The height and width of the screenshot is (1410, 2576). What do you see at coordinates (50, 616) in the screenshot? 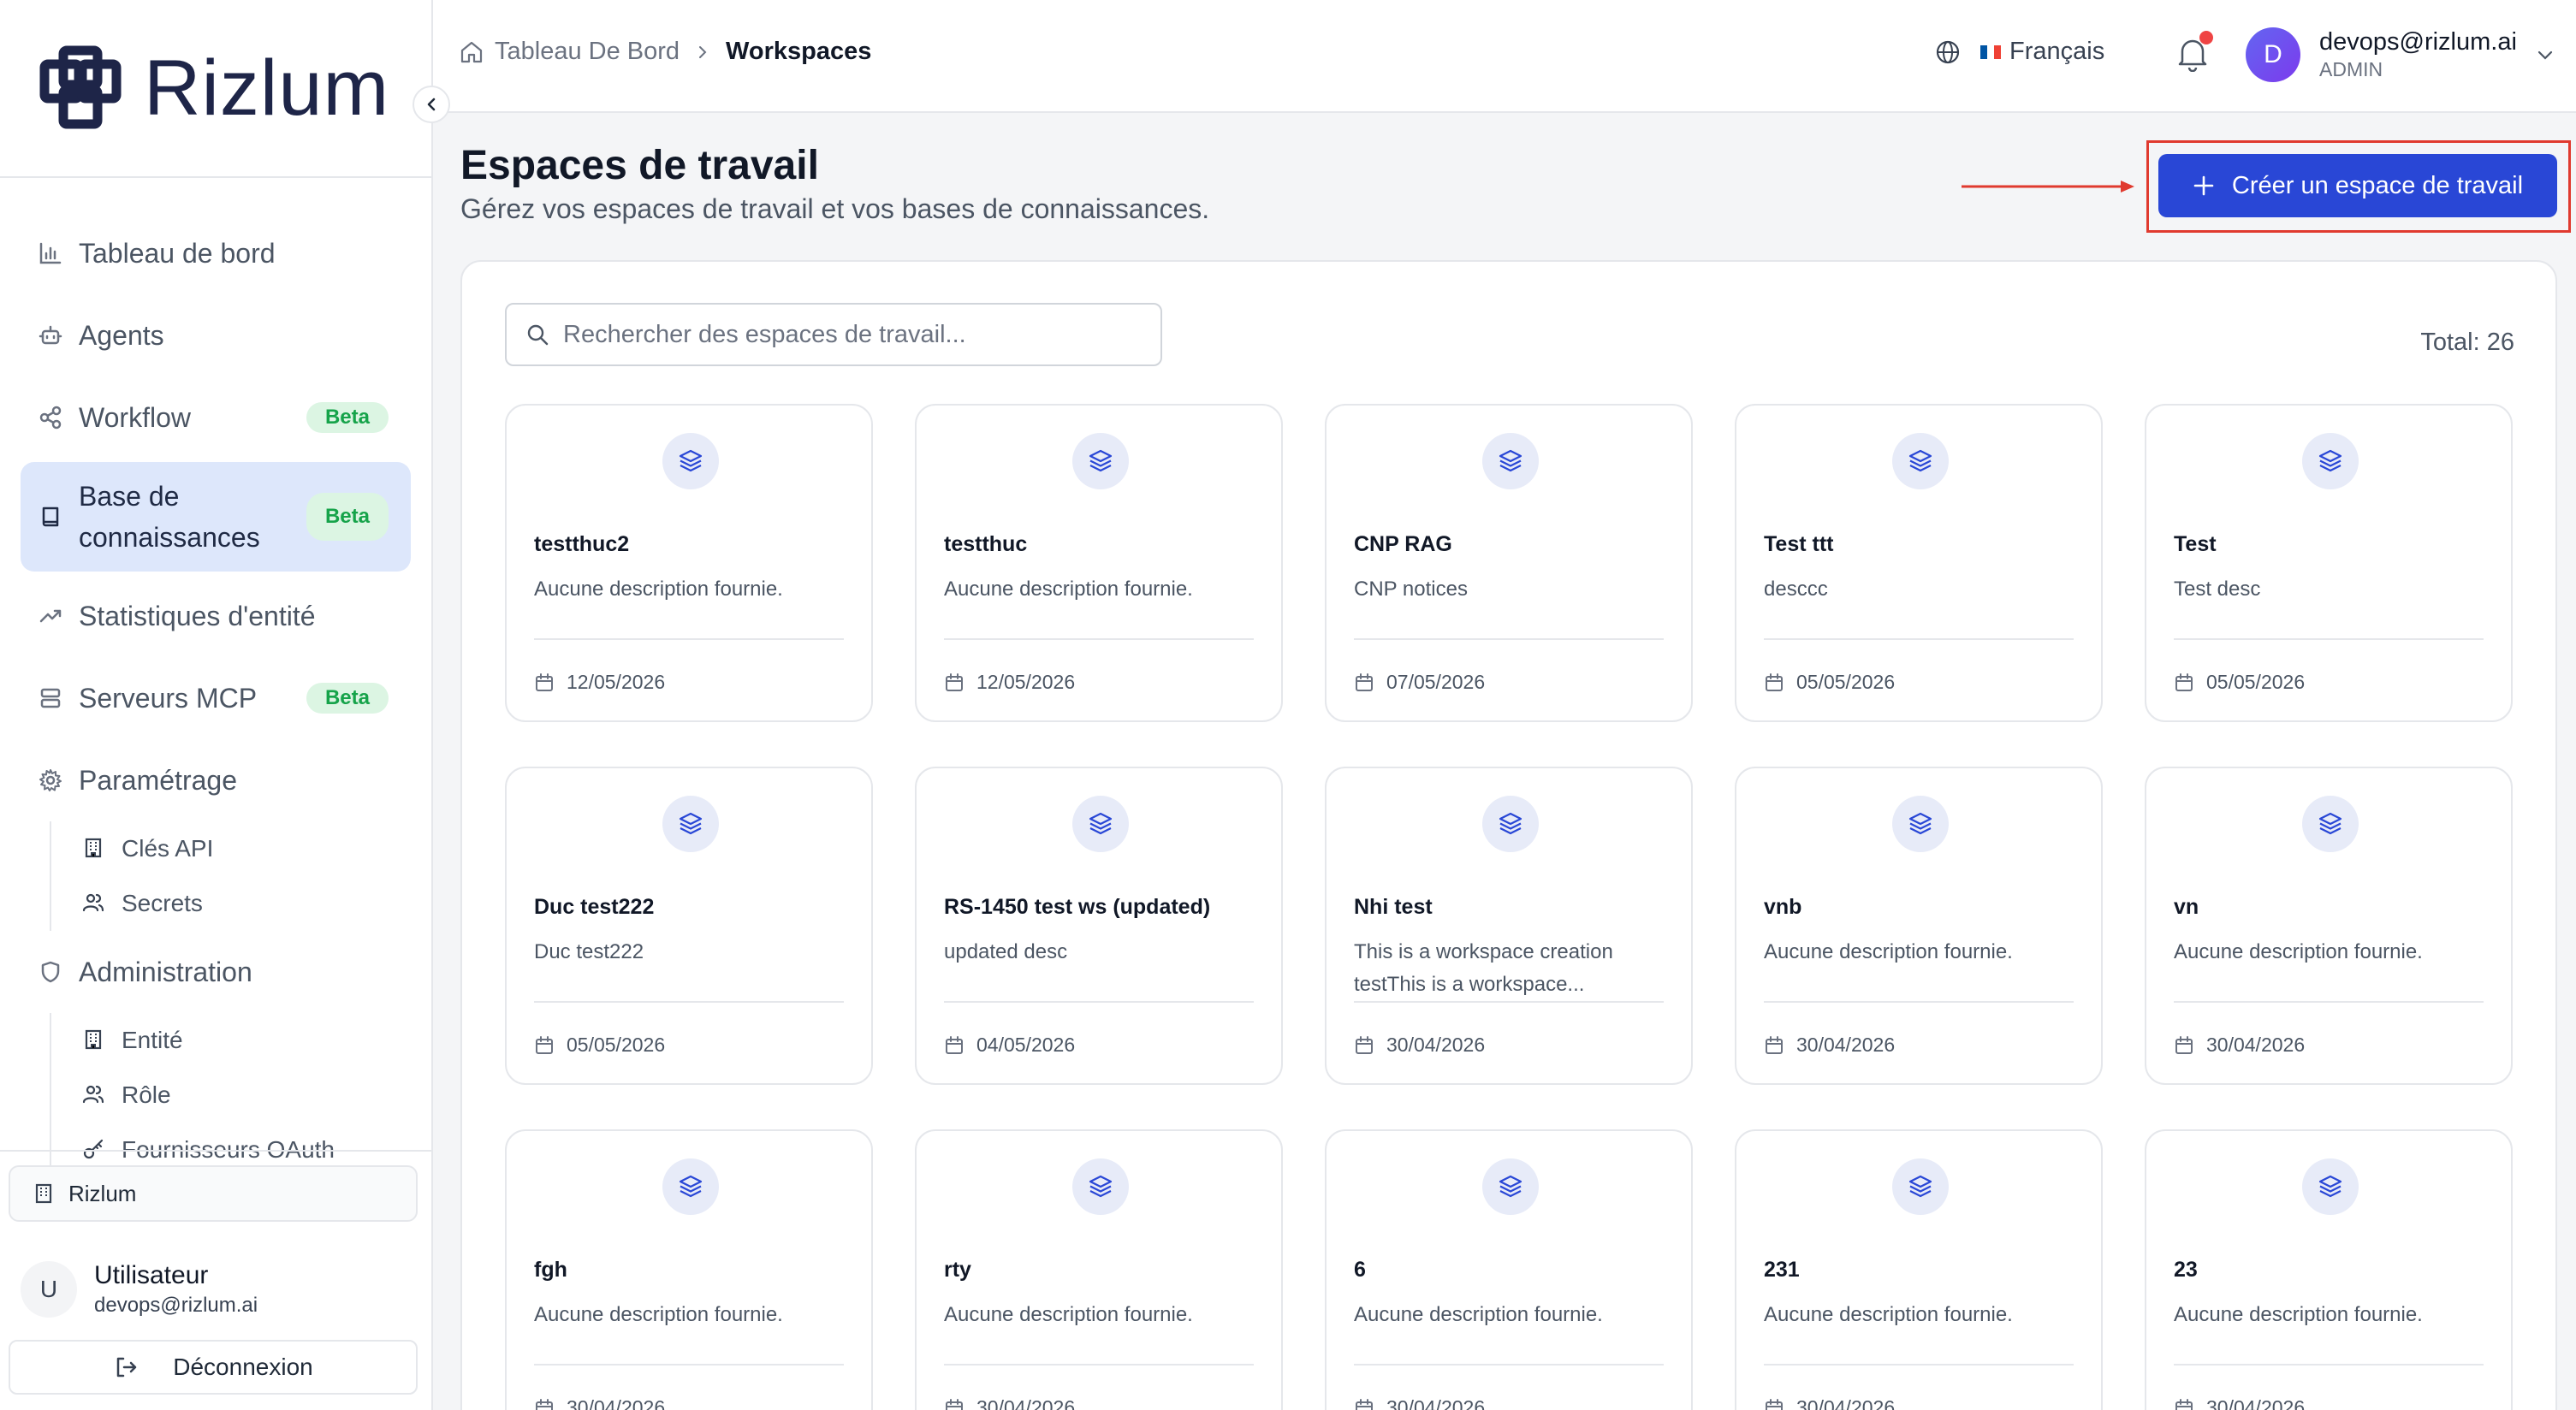
I see `trending-up-icon` at bounding box center [50, 616].